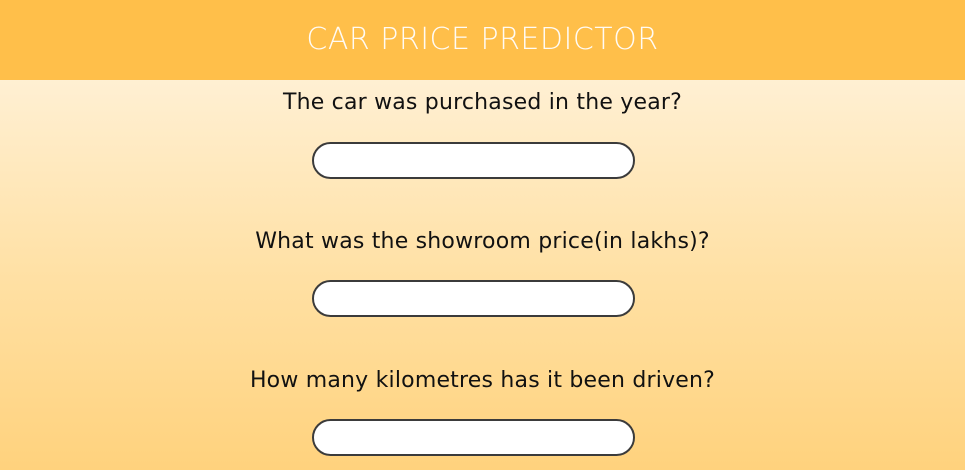 The image size is (965, 470). Describe the element at coordinates (473, 298) in the screenshot. I see `showroom-price-input` at that location.